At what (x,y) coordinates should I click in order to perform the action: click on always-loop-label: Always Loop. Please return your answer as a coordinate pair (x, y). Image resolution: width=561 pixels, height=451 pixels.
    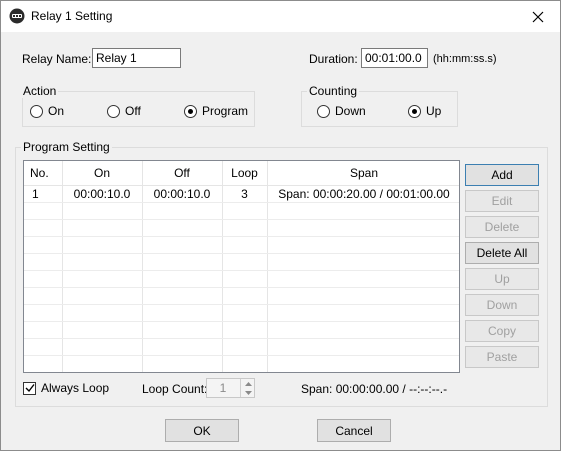
    Looking at the image, I should click on (75, 388).